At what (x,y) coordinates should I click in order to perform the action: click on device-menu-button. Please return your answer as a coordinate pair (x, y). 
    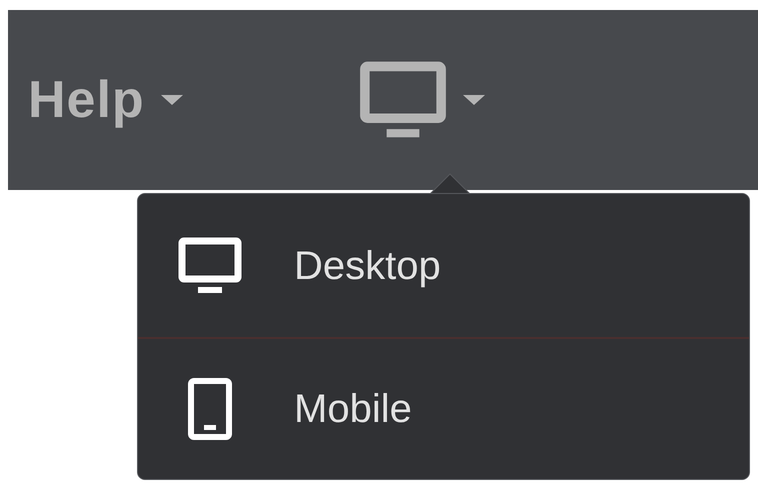
    Looking at the image, I should click on (421, 100).